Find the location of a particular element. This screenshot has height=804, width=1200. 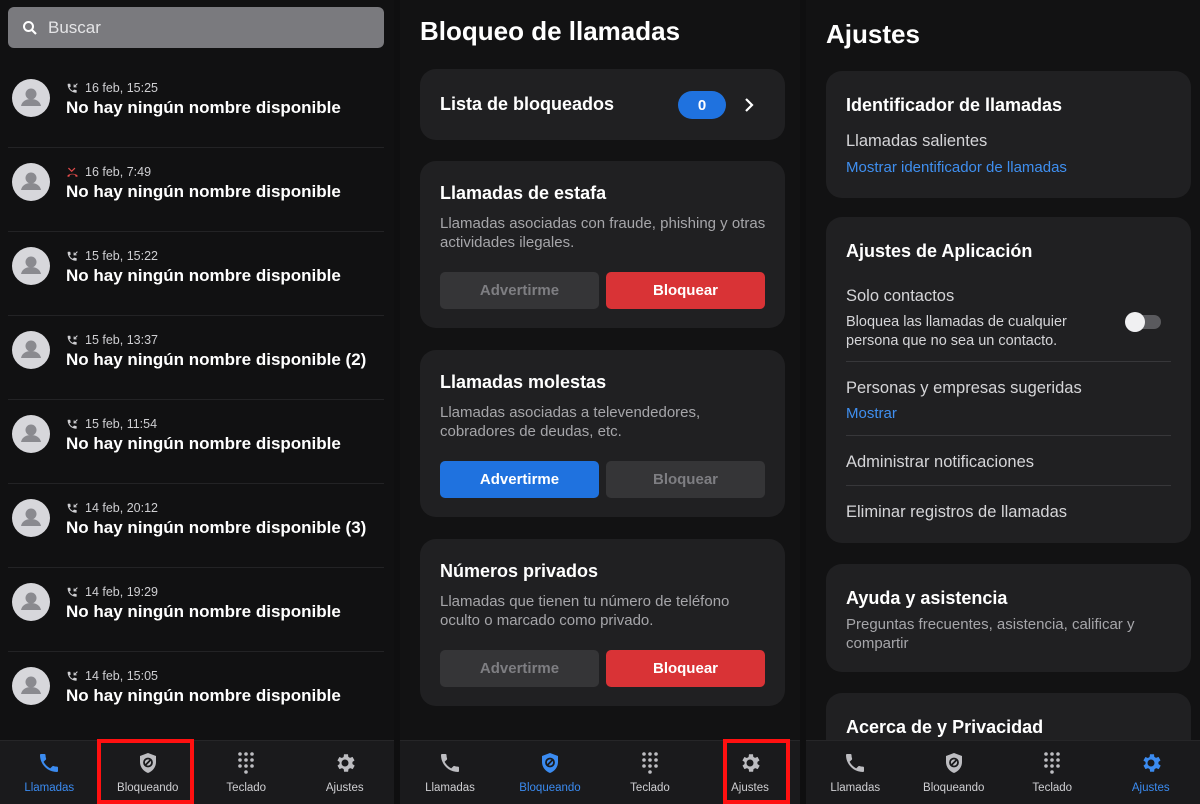

chevron-right-icon is located at coordinates (749, 105).